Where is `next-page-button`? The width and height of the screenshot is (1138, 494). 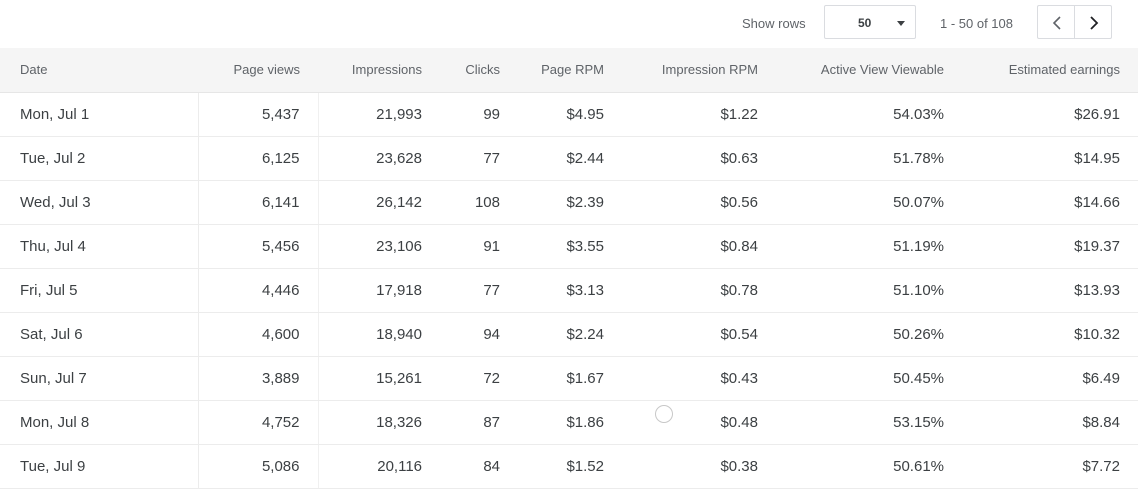
next-page-button is located at coordinates (1093, 22).